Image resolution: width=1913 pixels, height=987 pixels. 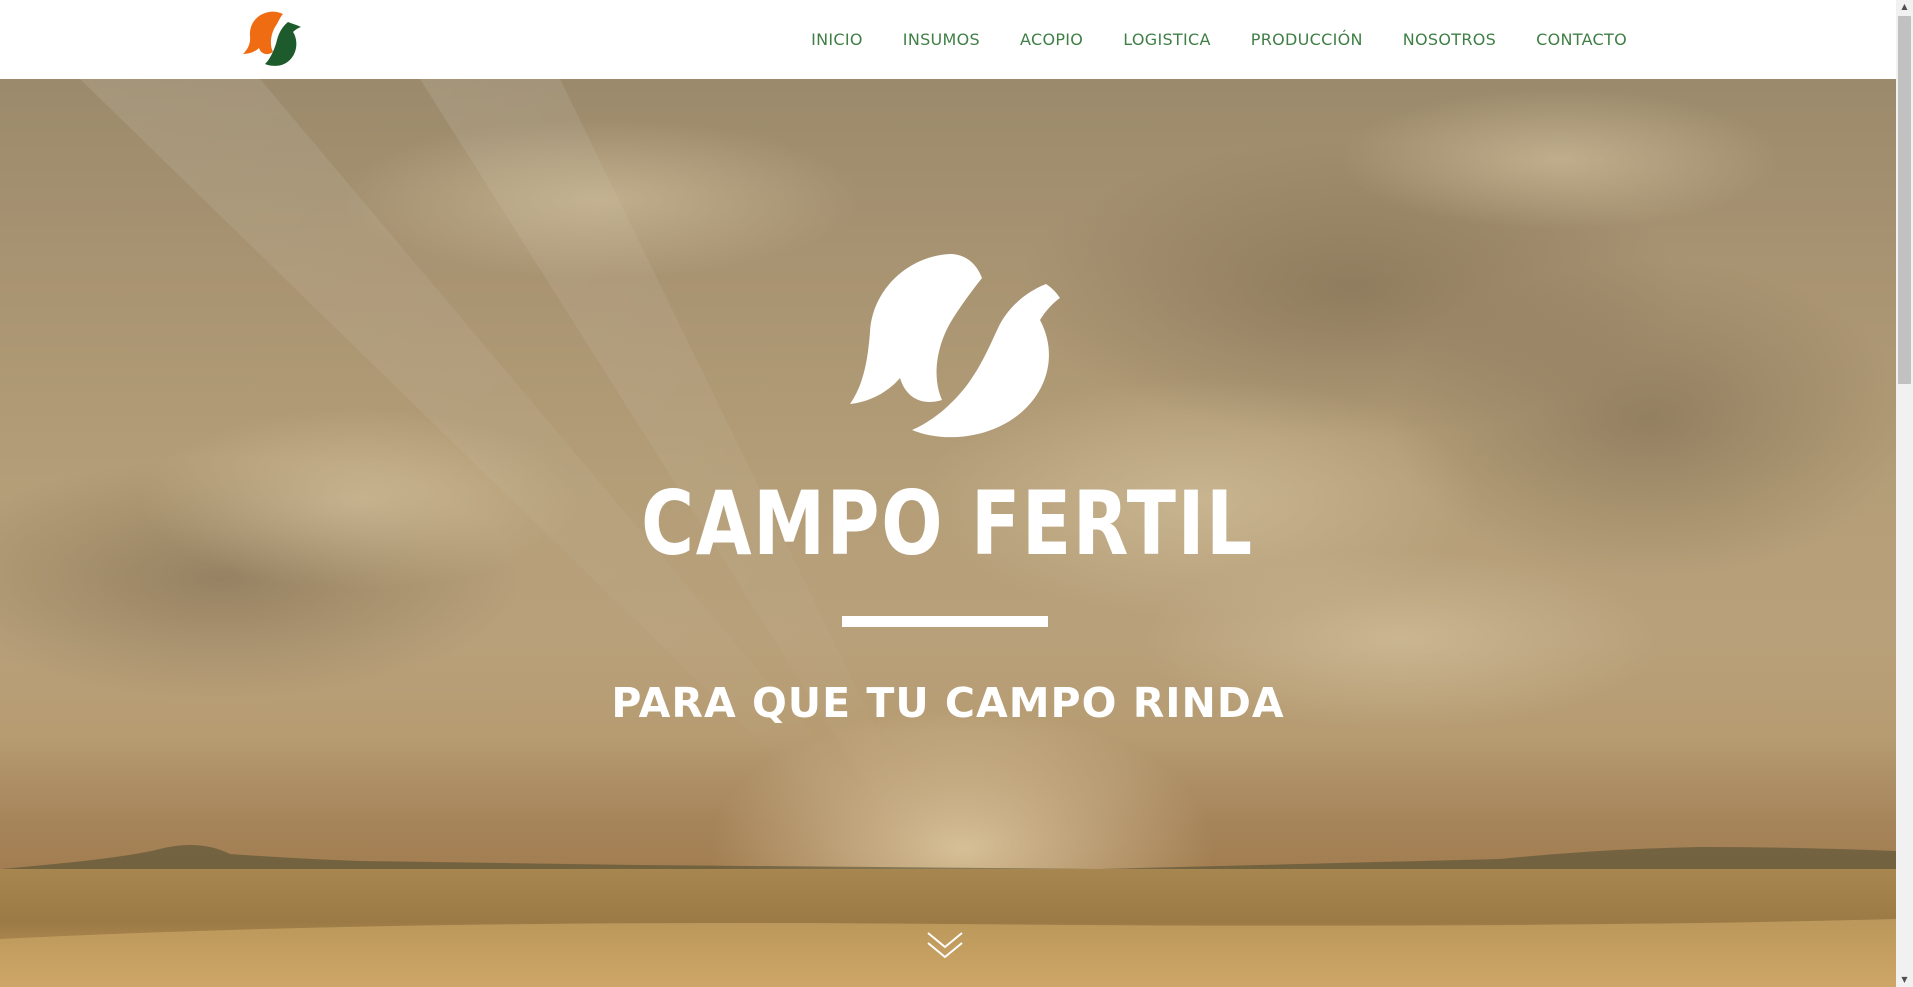 What do you see at coordinates (1307, 39) in the screenshot?
I see `nav-item-produccion: PRODUCCIÓN` at bounding box center [1307, 39].